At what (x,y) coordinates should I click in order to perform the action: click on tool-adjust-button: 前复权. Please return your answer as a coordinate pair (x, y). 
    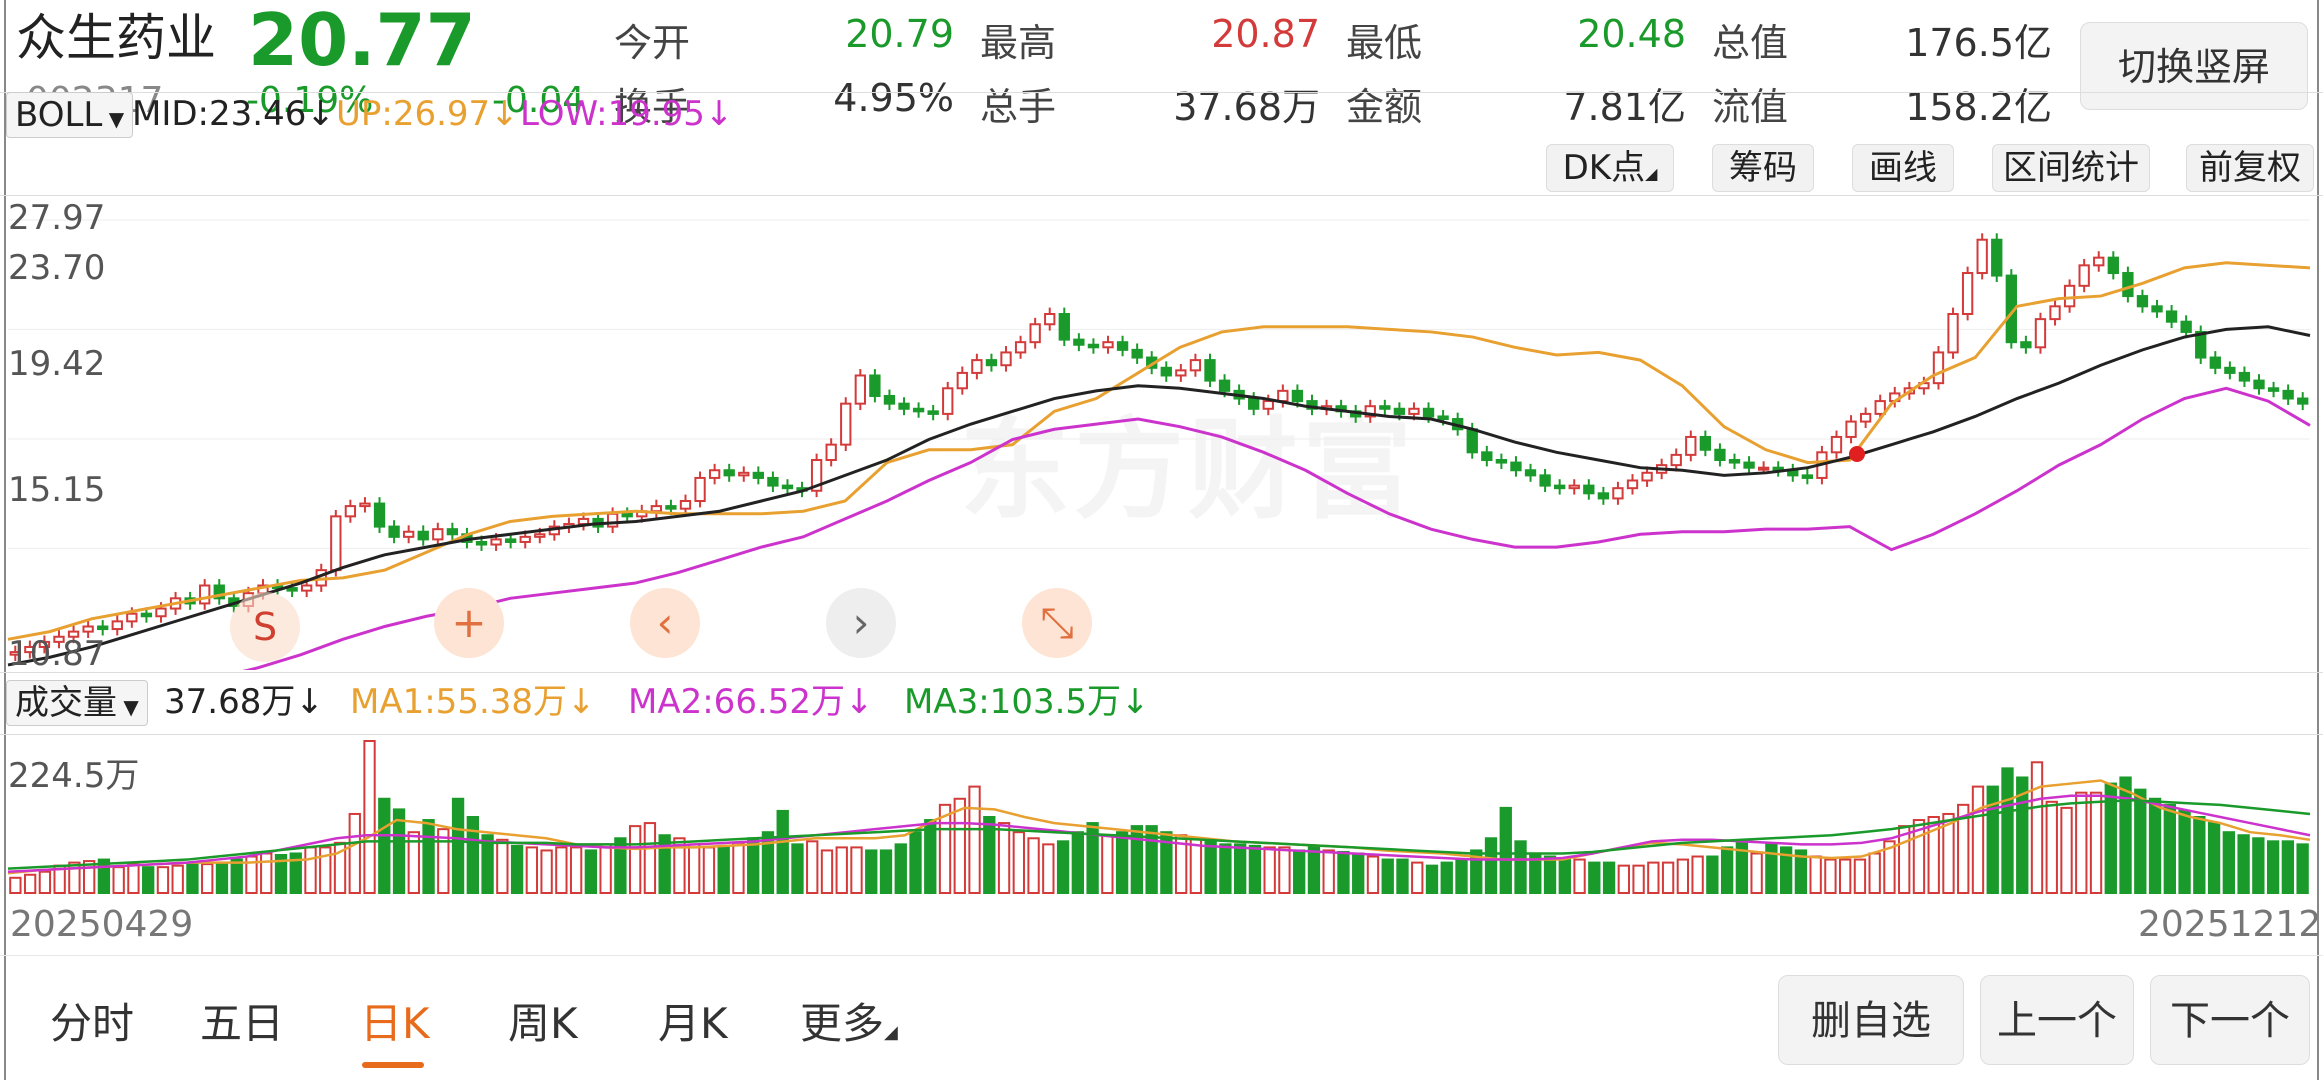
    Looking at the image, I should click on (2250, 168).